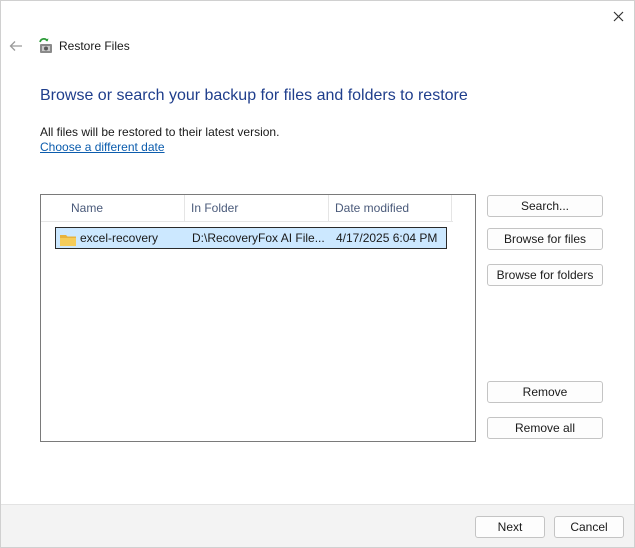 The height and width of the screenshot is (548, 635). Describe the element at coordinates (68, 240) in the screenshot. I see `folder-icon` at that location.